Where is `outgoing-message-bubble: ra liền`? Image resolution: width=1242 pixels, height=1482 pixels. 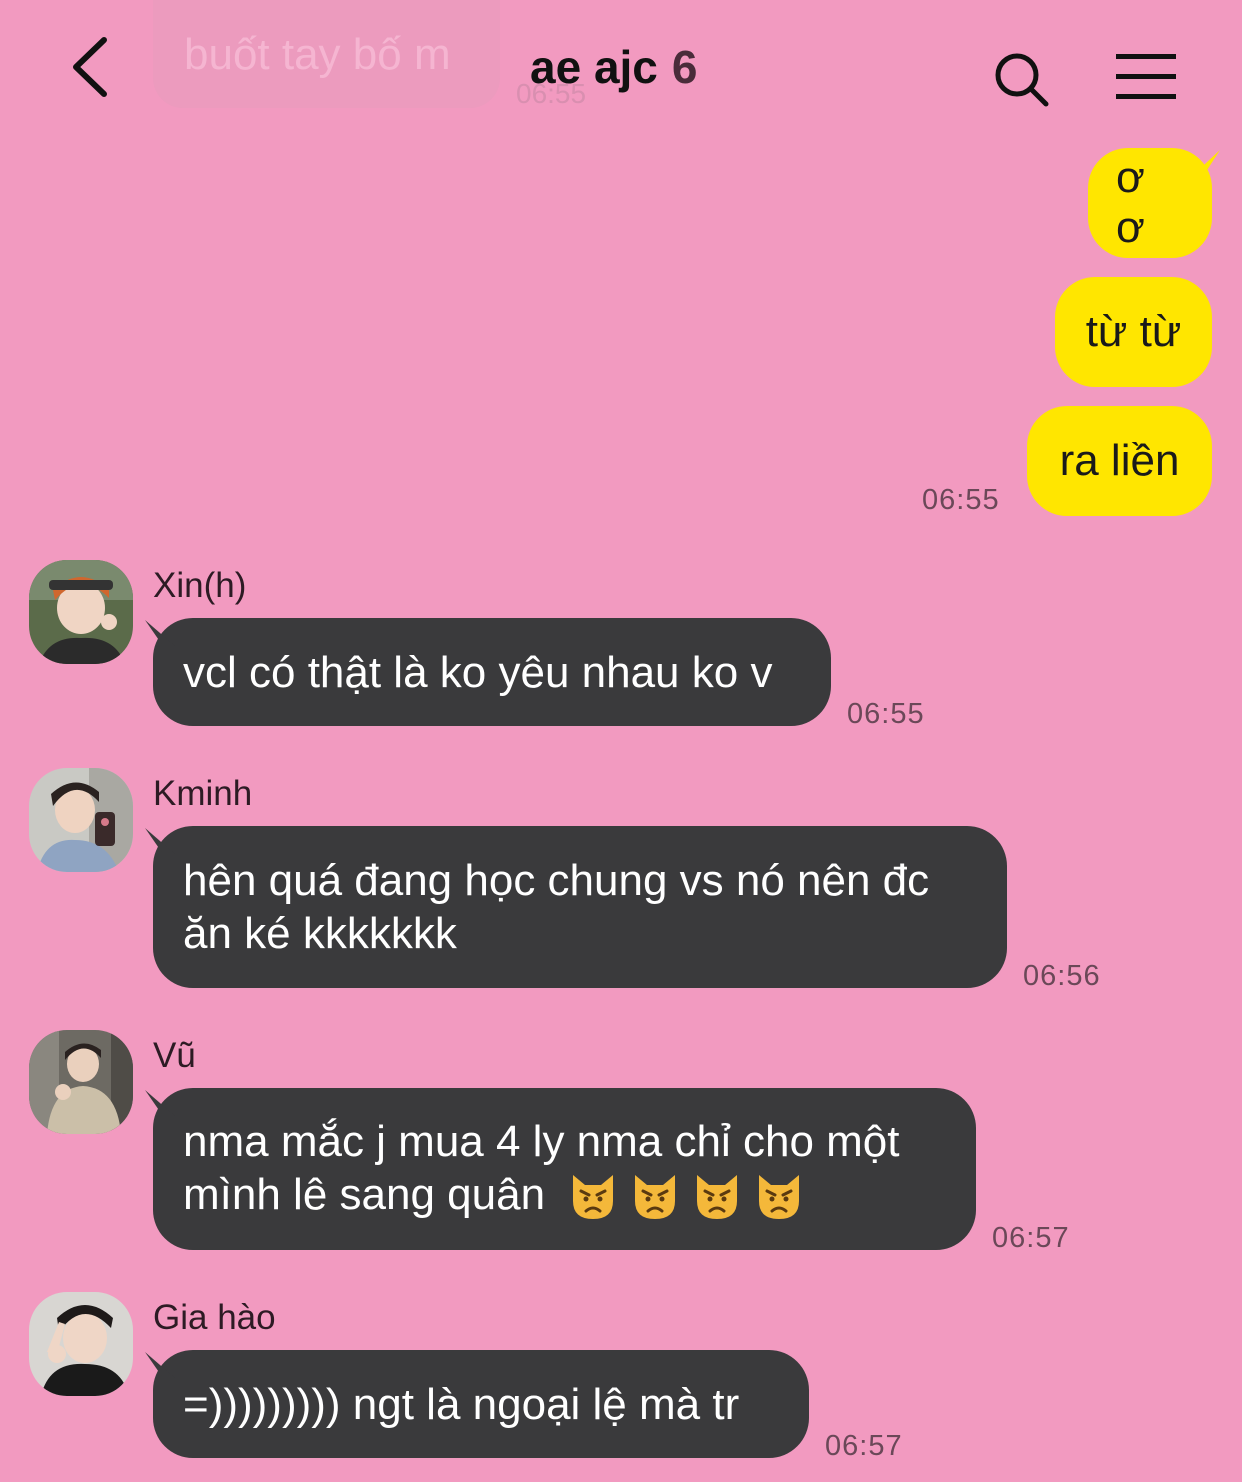 outgoing-message-bubble: ra liền is located at coordinates (1119, 461).